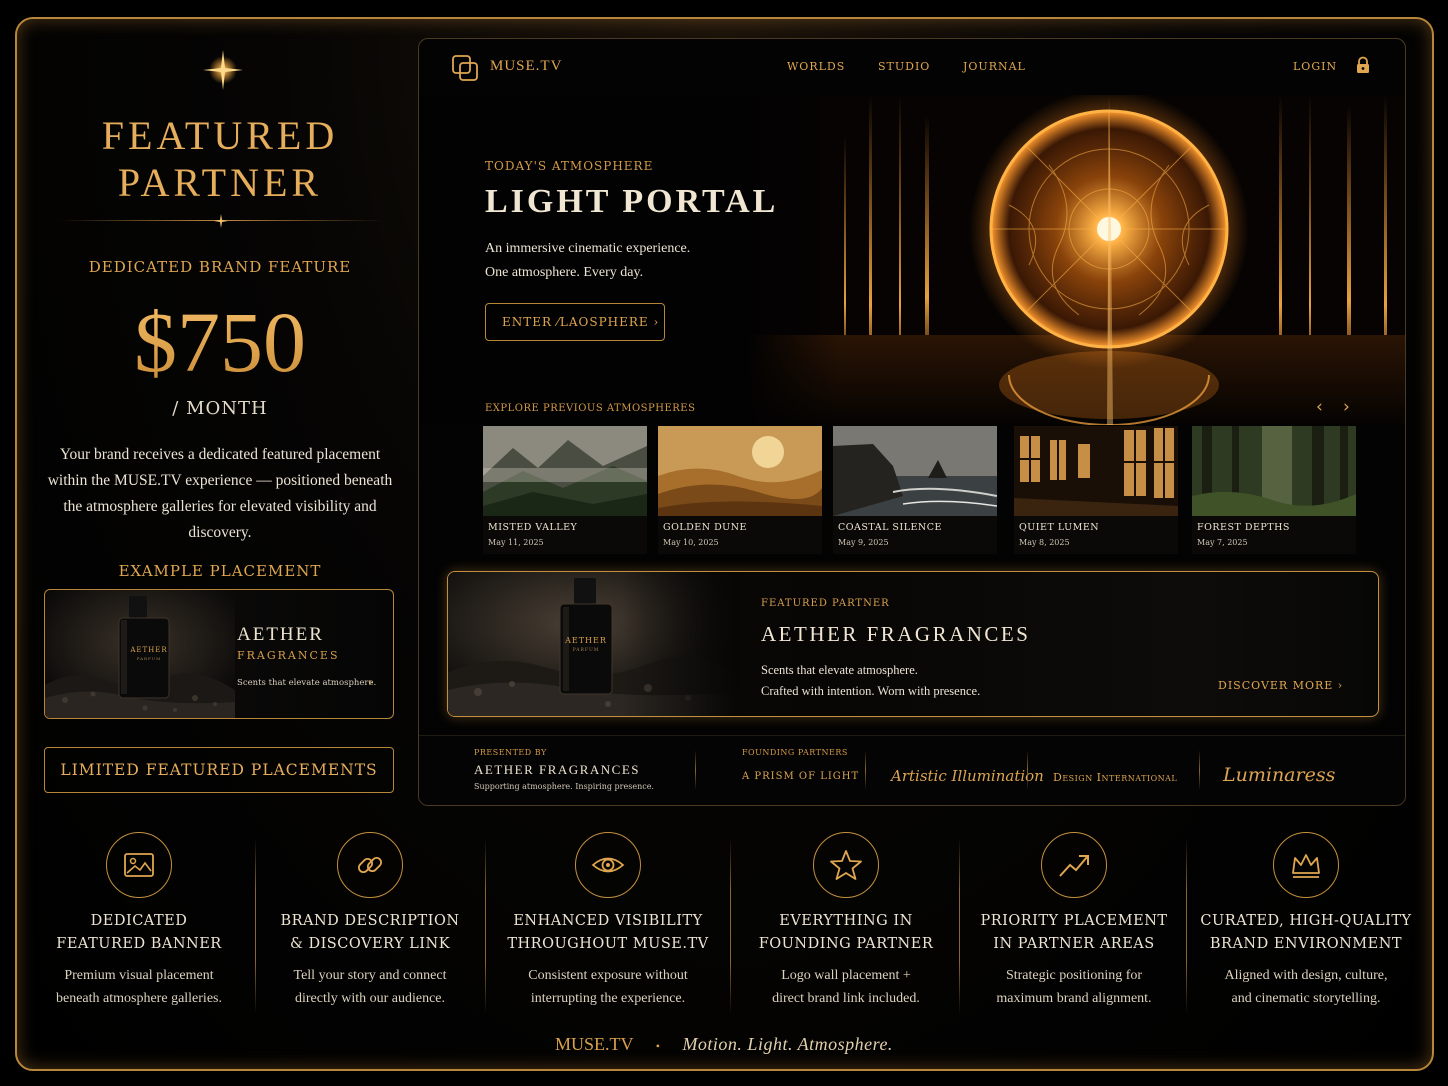 The image size is (1448, 1086). I want to click on gallery-item-date: May 10, 2025, so click(691, 542).